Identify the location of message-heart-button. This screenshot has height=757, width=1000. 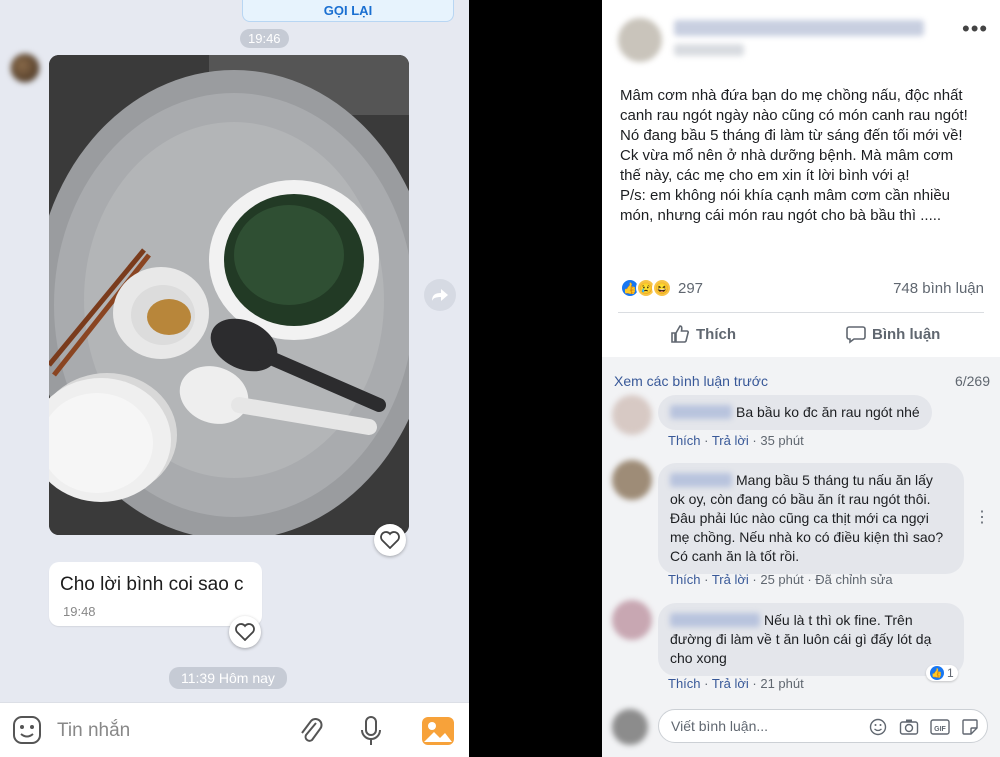
(245, 632).